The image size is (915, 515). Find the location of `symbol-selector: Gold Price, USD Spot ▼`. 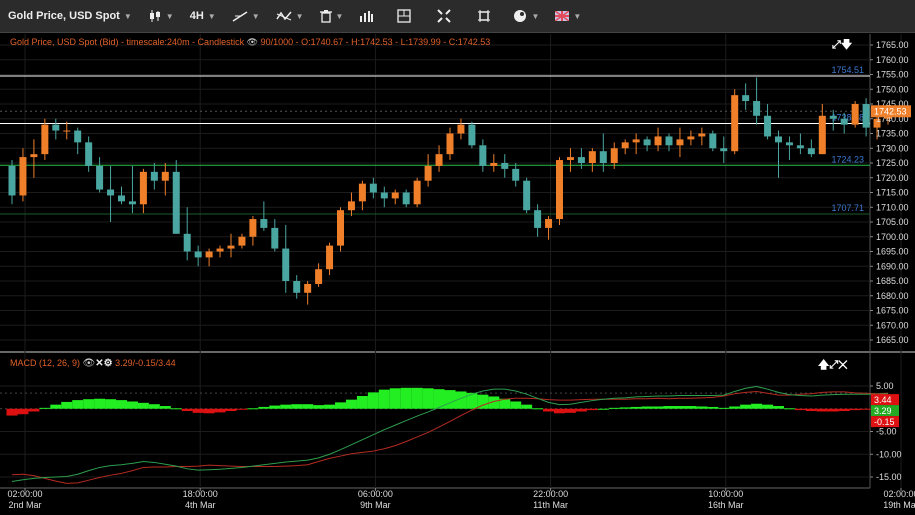

symbol-selector: Gold Price, USD Spot ▼ is located at coordinates (70, 16).